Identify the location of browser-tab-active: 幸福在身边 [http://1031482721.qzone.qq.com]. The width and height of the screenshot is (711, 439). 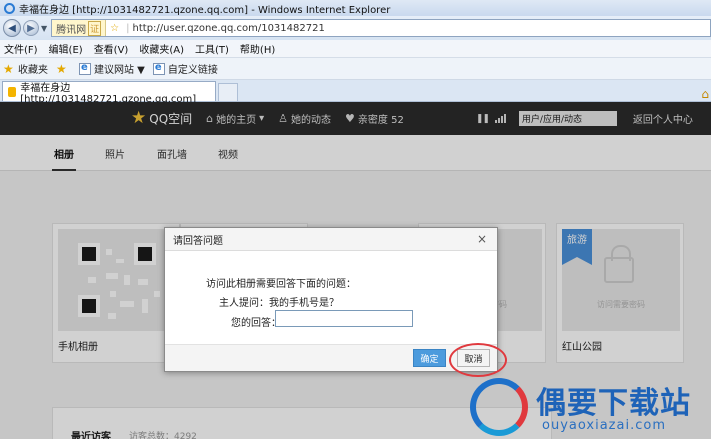
(109, 93).